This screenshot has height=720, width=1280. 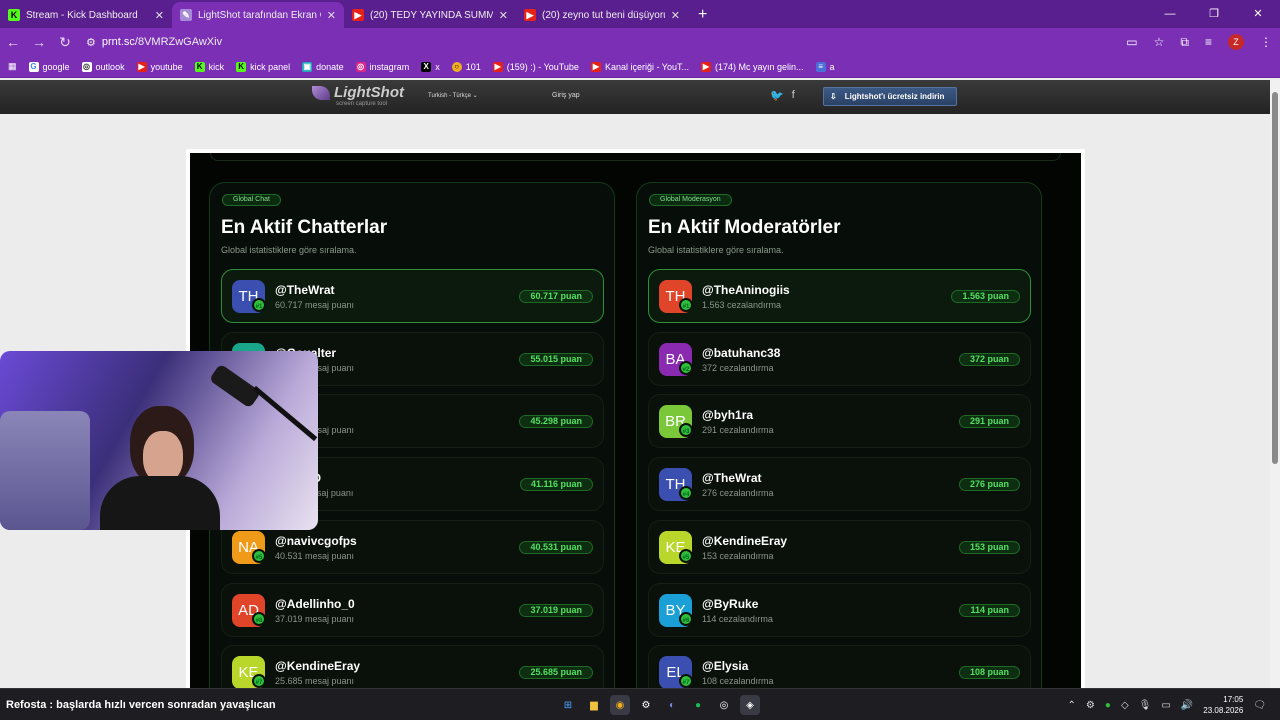 What do you see at coordinates (39, 42) in the screenshot?
I see `forward-arrow-icon: →` at bounding box center [39, 42].